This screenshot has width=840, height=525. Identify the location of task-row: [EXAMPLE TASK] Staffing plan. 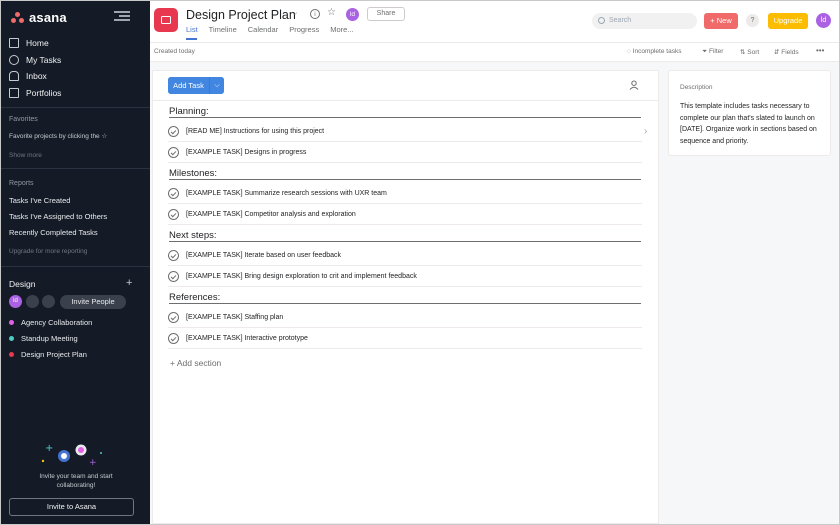
(405, 318).